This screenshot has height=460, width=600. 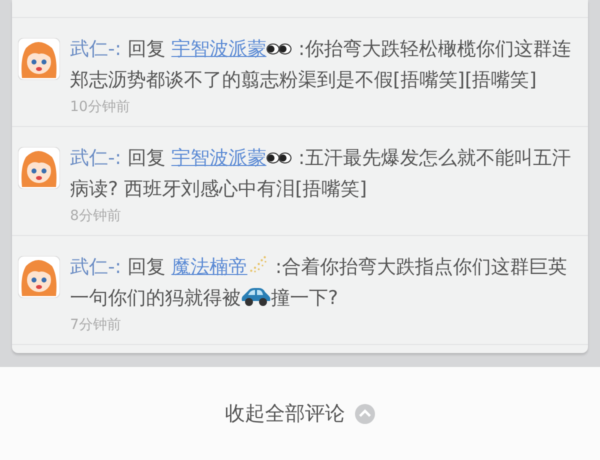 What do you see at coordinates (256, 297) in the screenshot?
I see `car-icon` at bounding box center [256, 297].